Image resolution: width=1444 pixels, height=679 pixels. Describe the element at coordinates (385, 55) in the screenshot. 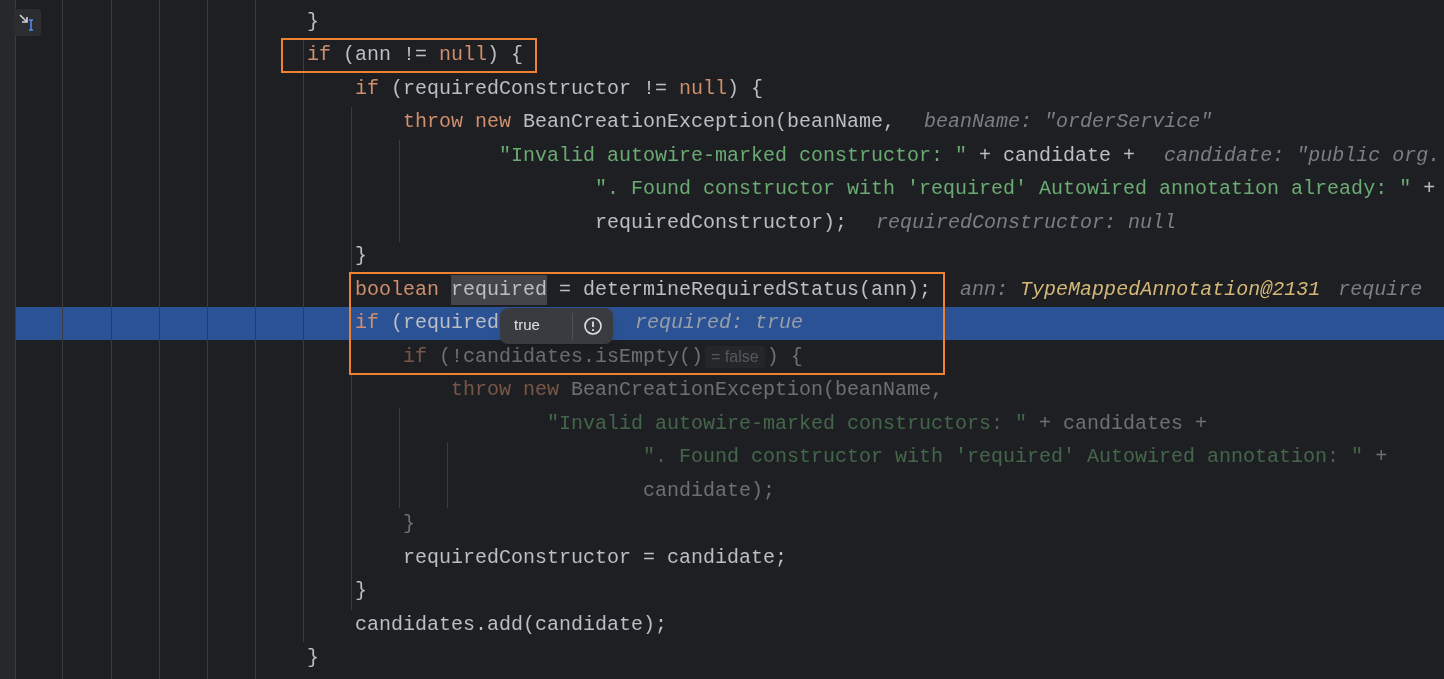

I see `code-text: (ann !=` at that location.